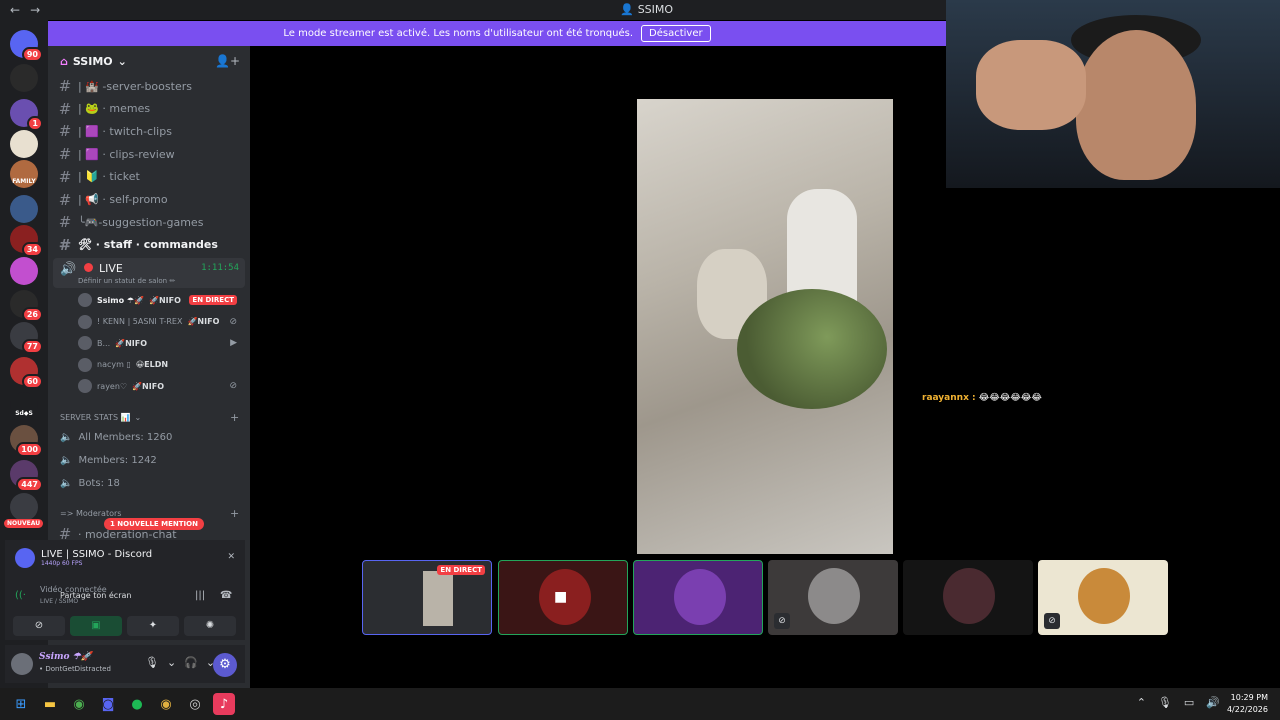  I want to click on mention-badge: 34, so click(32, 249).